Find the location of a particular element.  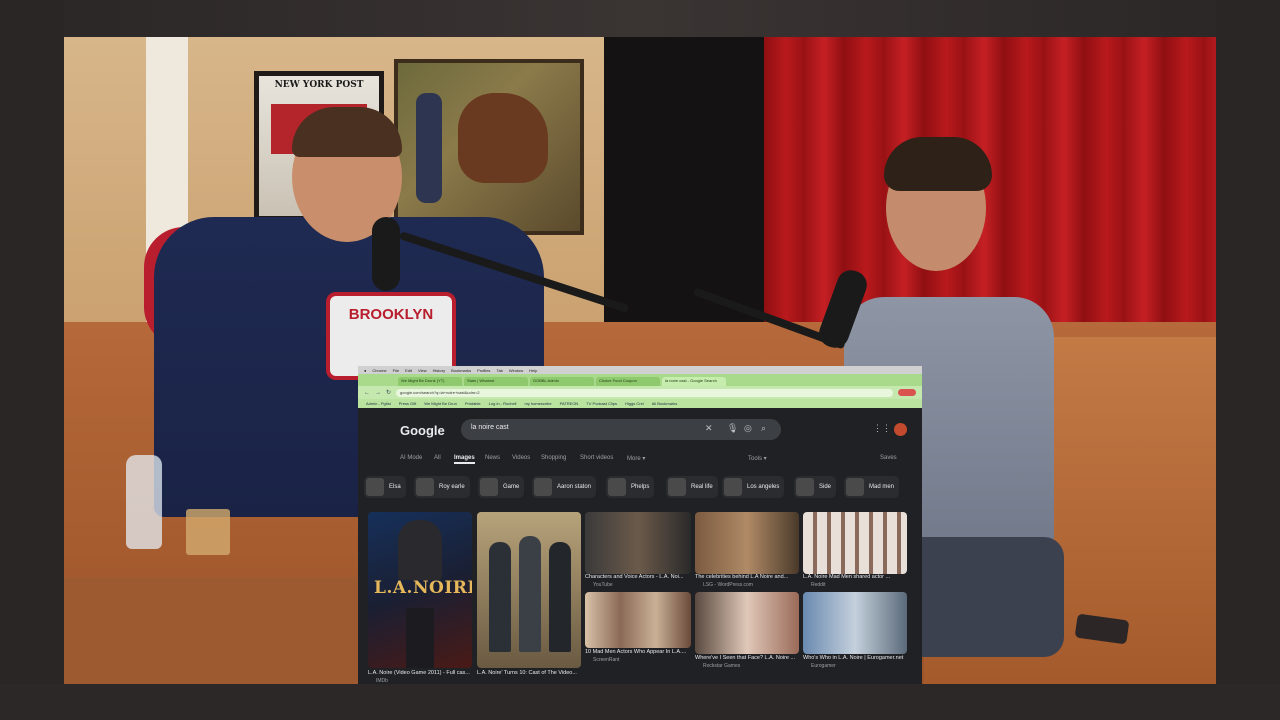

bookmark: Admin - Pglist is located at coordinates (378, 403).